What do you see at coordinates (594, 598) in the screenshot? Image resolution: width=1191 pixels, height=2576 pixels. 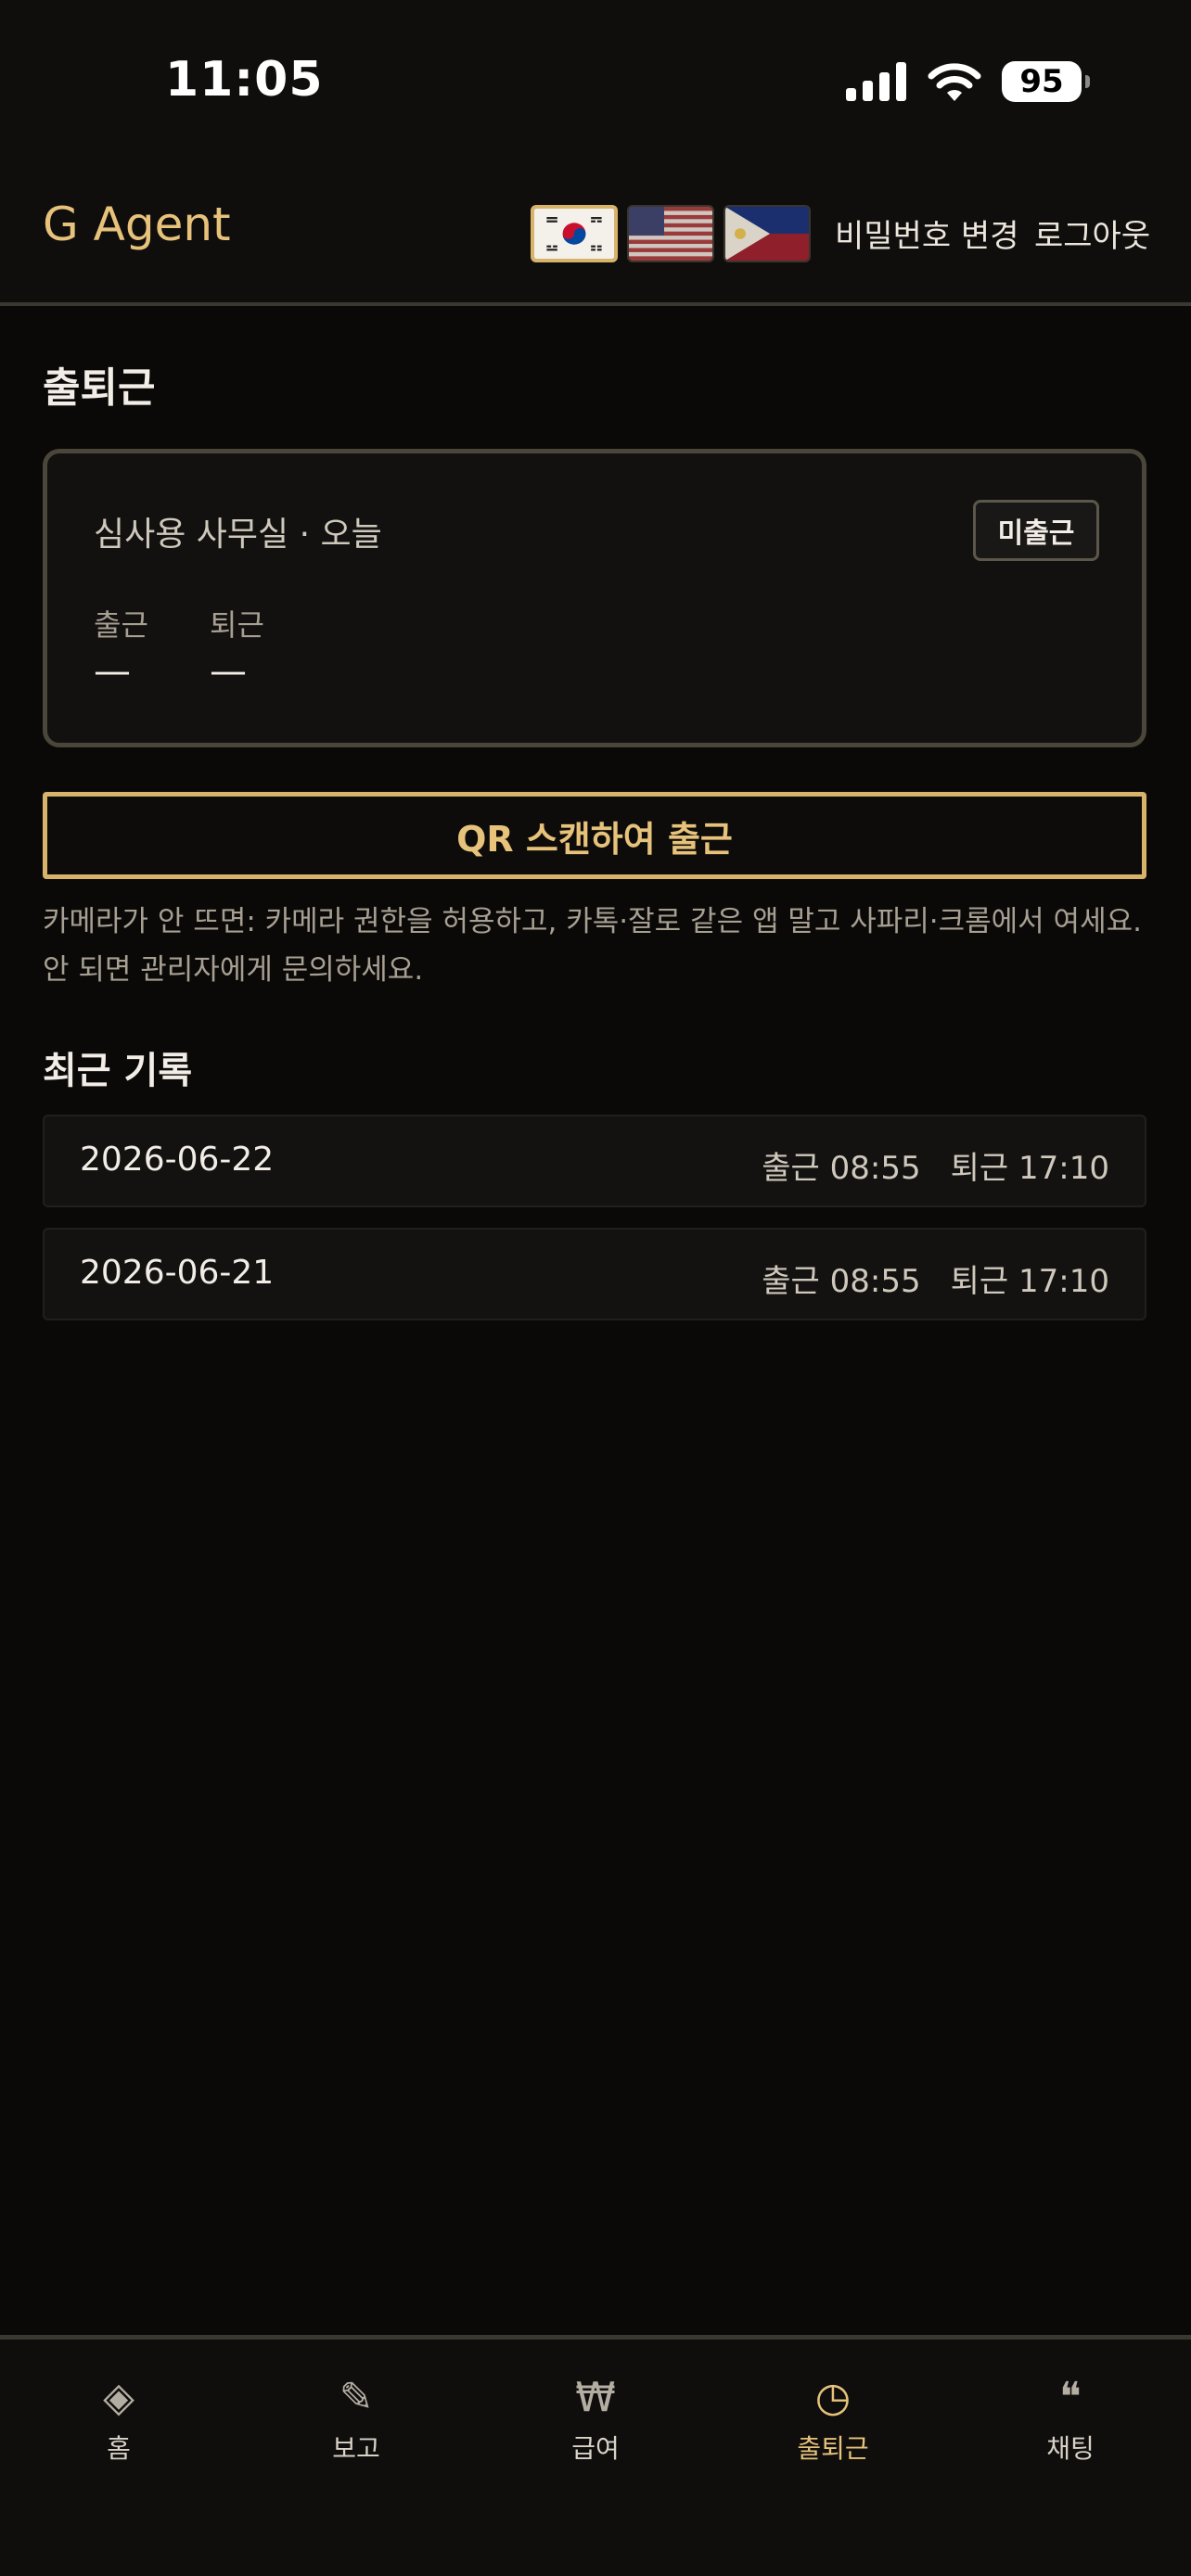 I see `today-attendance-card: 심사용 사무실 · 오늘 미출근 출근 — 퇴근 —` at bounding box center [594, 598].